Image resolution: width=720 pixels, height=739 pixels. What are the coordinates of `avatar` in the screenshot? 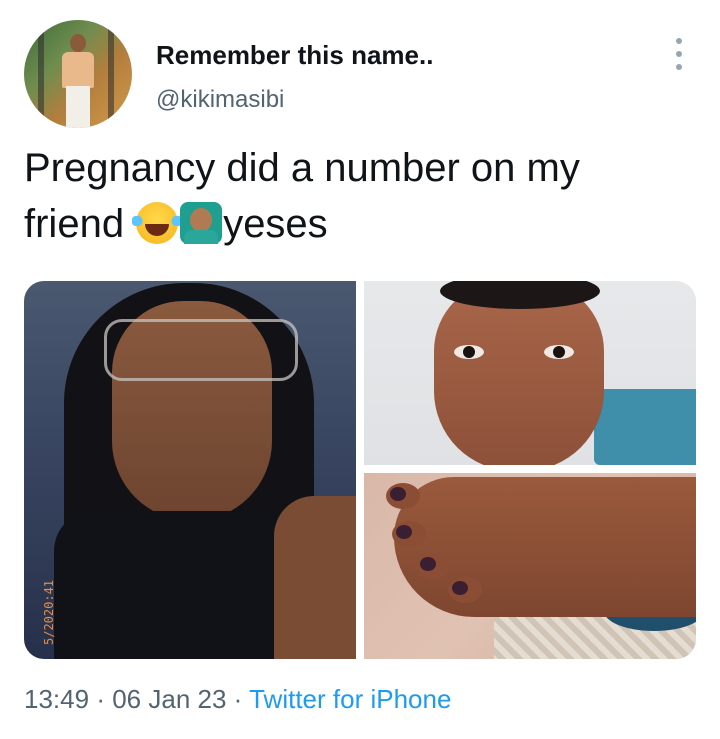 It's located at (78, 74).